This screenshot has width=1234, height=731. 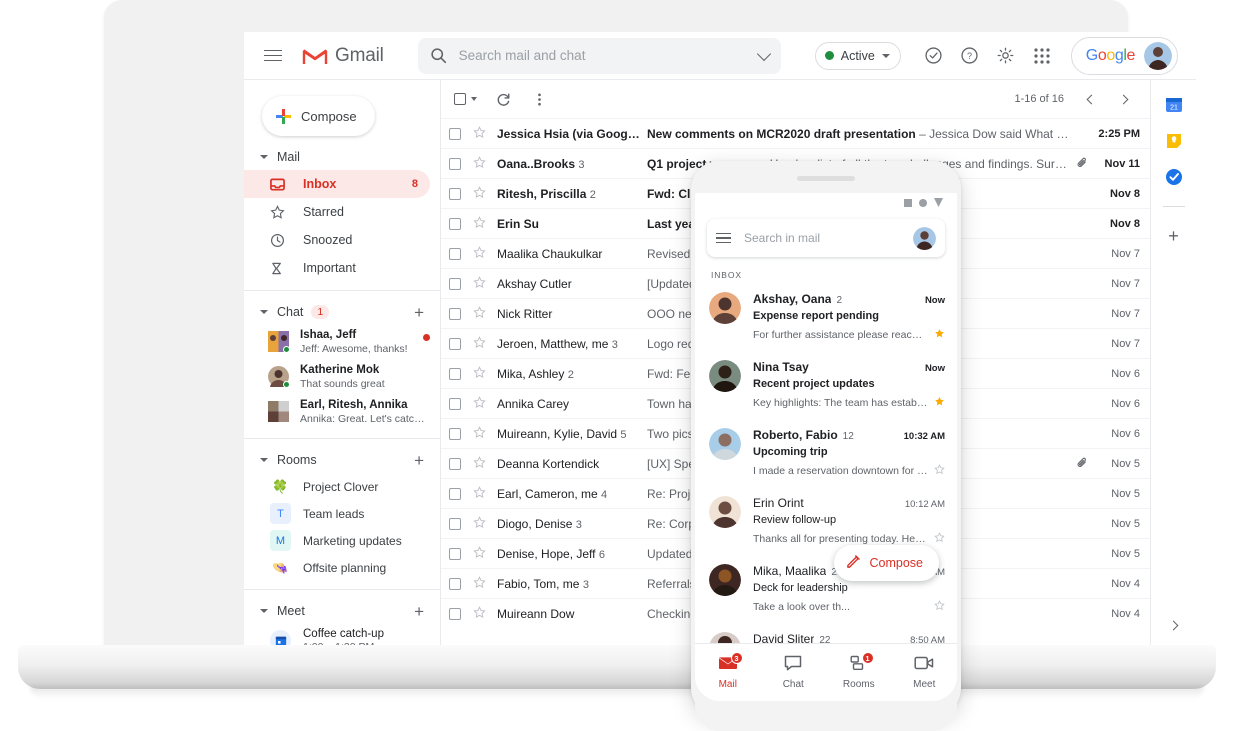 What do you see at coordinates (857, 55) in the screenshot?
I see `status-badge: Active` at bounding box center [857, 55].